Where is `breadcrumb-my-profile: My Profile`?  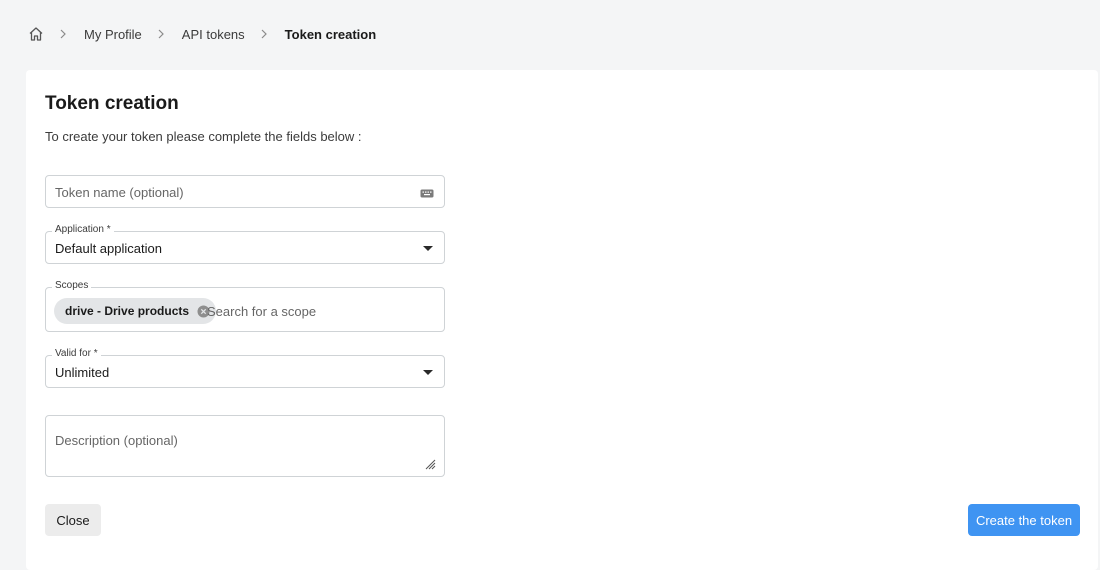 breadcrumb-my-profile: My Profile is located at coordinates (113, 34).